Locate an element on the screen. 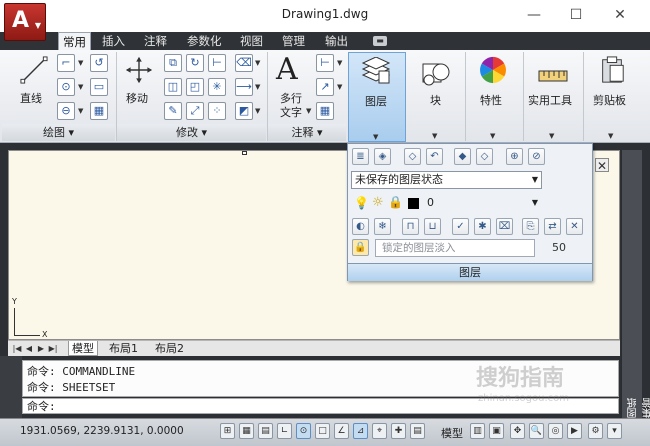  layer-lock-icon: ⊓ is located at coordinates (410, 226).